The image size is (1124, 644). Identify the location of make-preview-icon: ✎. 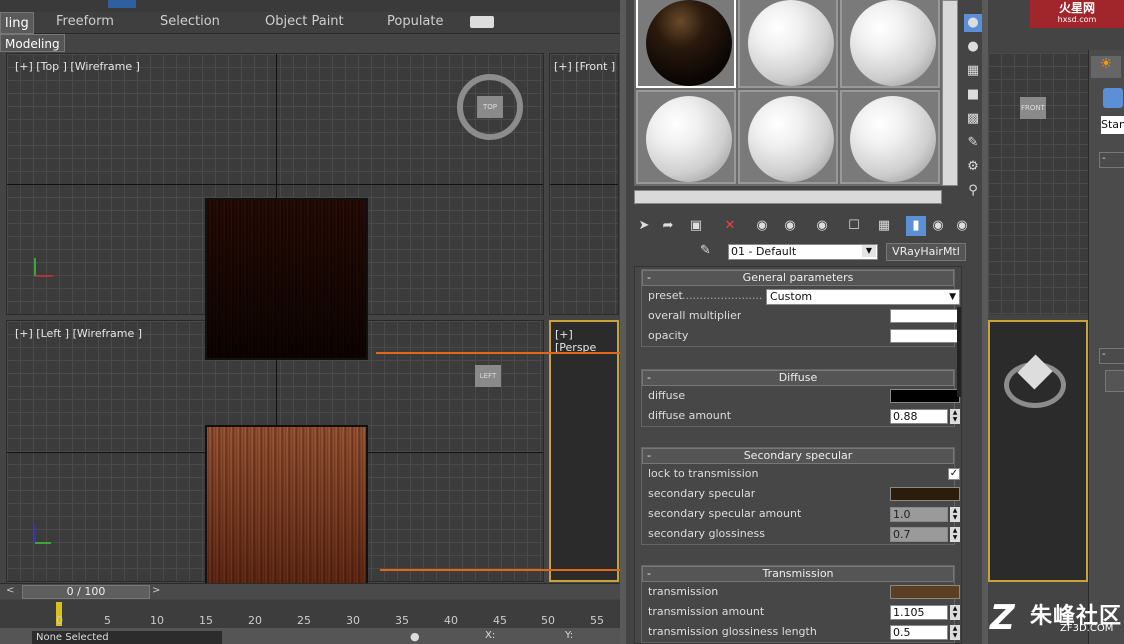
(973, 143).